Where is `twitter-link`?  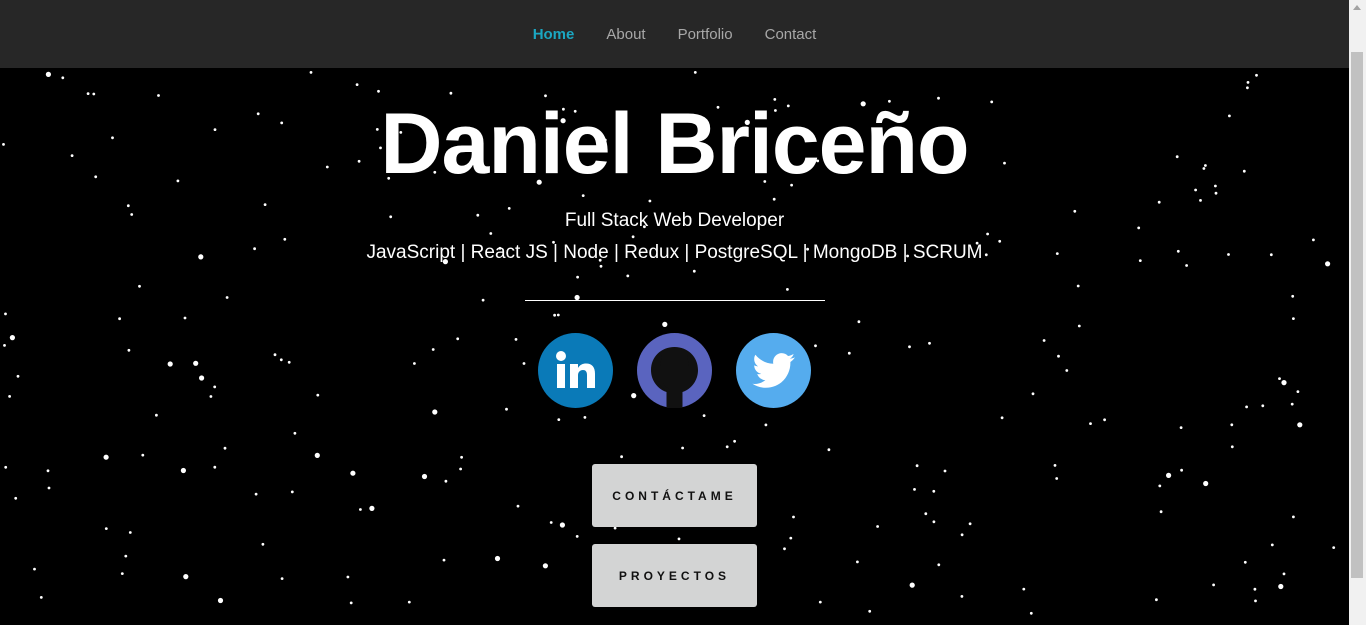 twitter-link is located at coordinates (773, 370).